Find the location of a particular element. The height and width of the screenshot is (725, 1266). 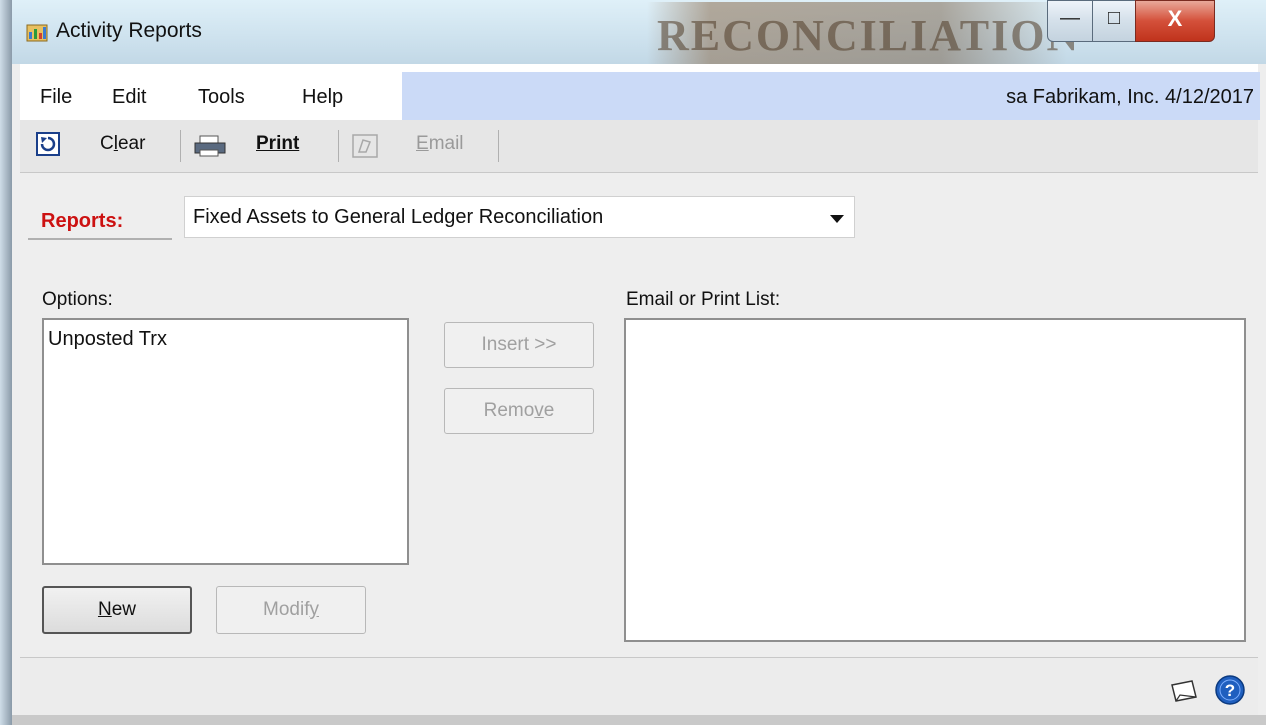

email-print-list-label: Email or Print List: is located at coordinates (703, 299).